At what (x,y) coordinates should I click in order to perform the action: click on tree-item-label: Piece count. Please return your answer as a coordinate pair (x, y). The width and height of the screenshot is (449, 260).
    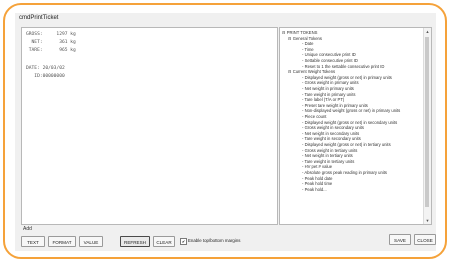
    Looking at the image, I should click on (315, 116).